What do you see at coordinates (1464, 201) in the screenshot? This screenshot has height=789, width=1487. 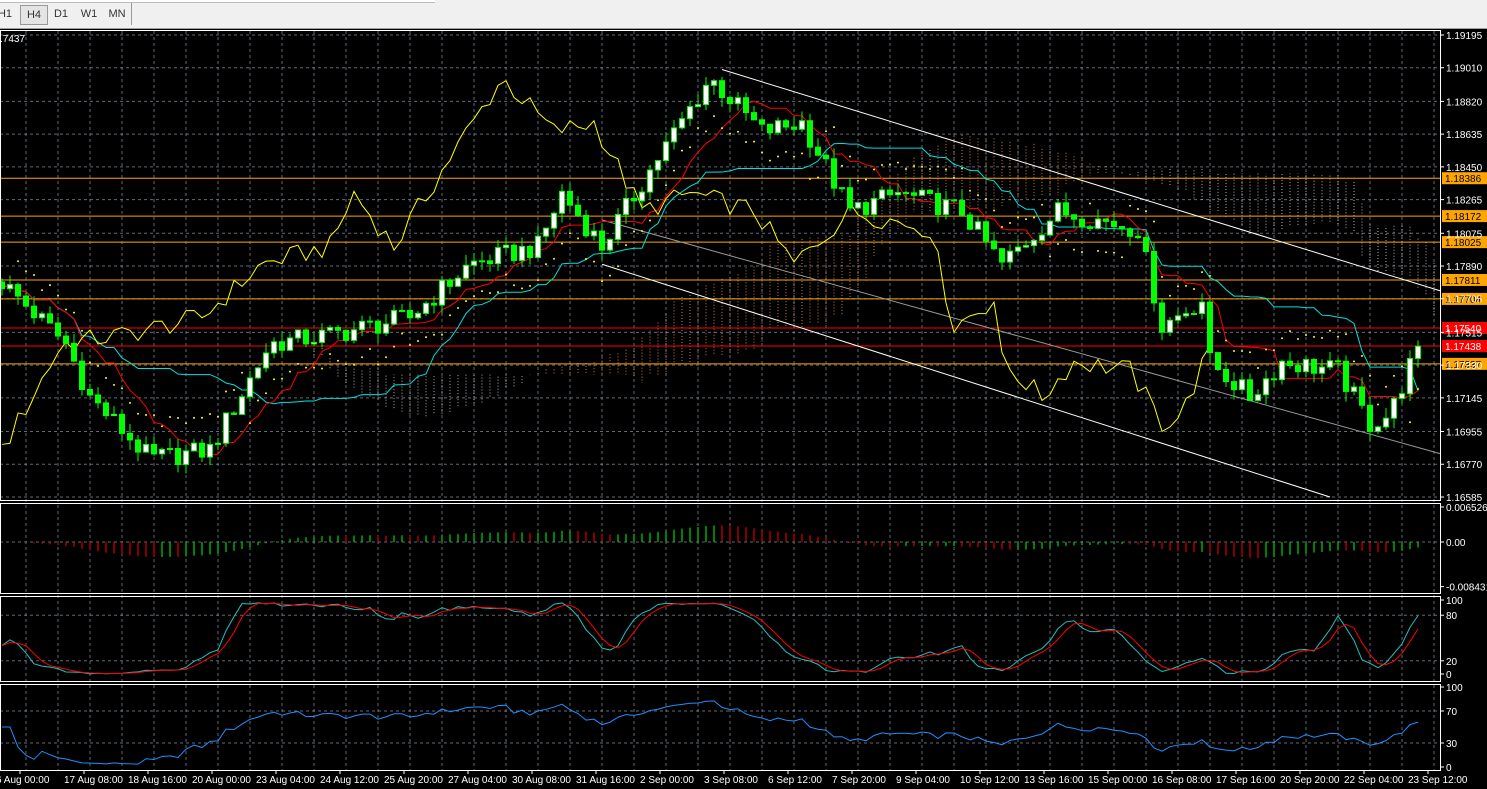 I see `price-axis-label: 1.18265` at bounding box center [1464, 201].